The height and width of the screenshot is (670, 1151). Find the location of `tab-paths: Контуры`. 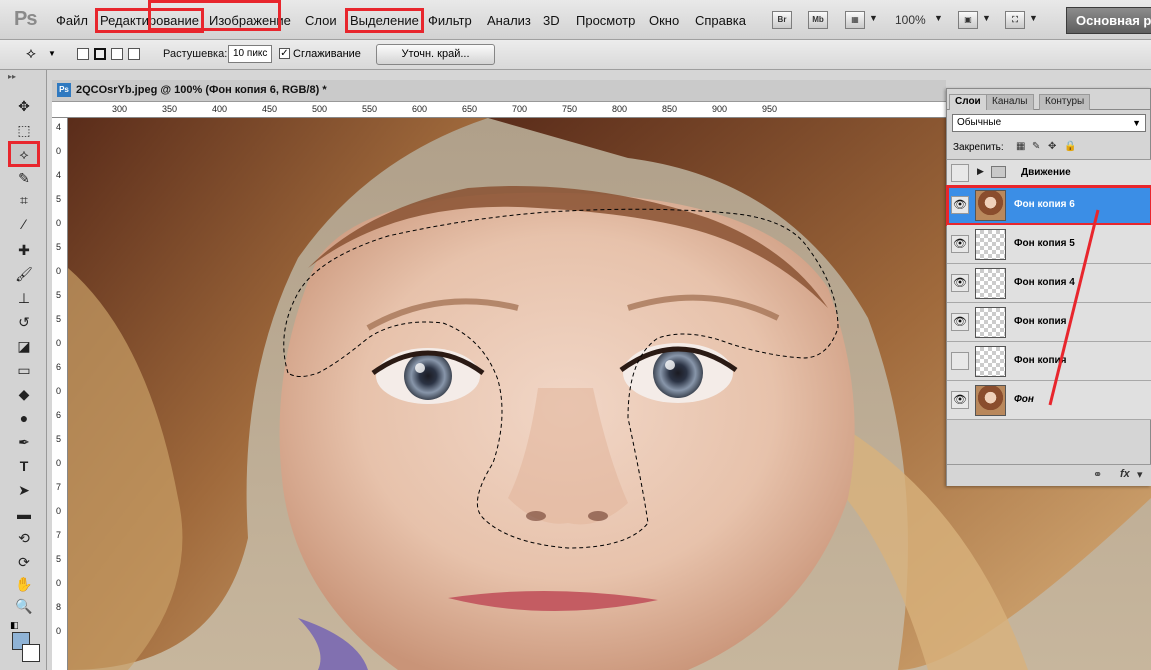

tab-paths: Контуры is located at coordinates (1065, 102).